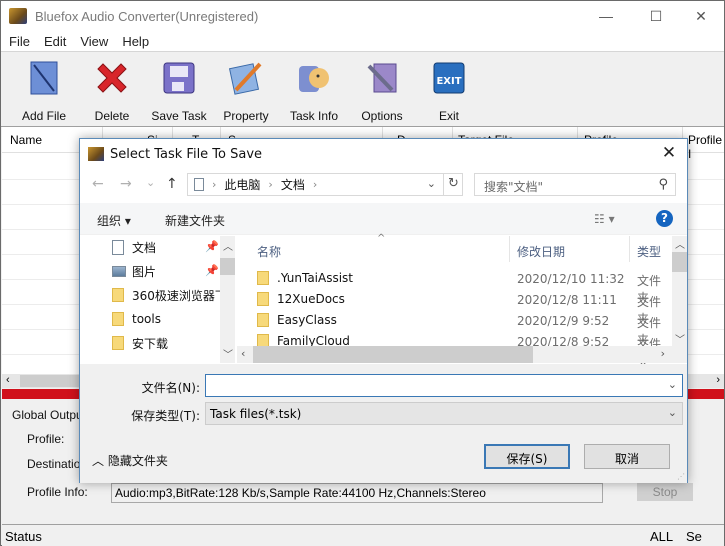 This screenshot has height=546, width=725. What do you see at coordinates (49, 415) in the screenshot?
I see `global-output-heading: Global Output` at bounding box center [49, 415].